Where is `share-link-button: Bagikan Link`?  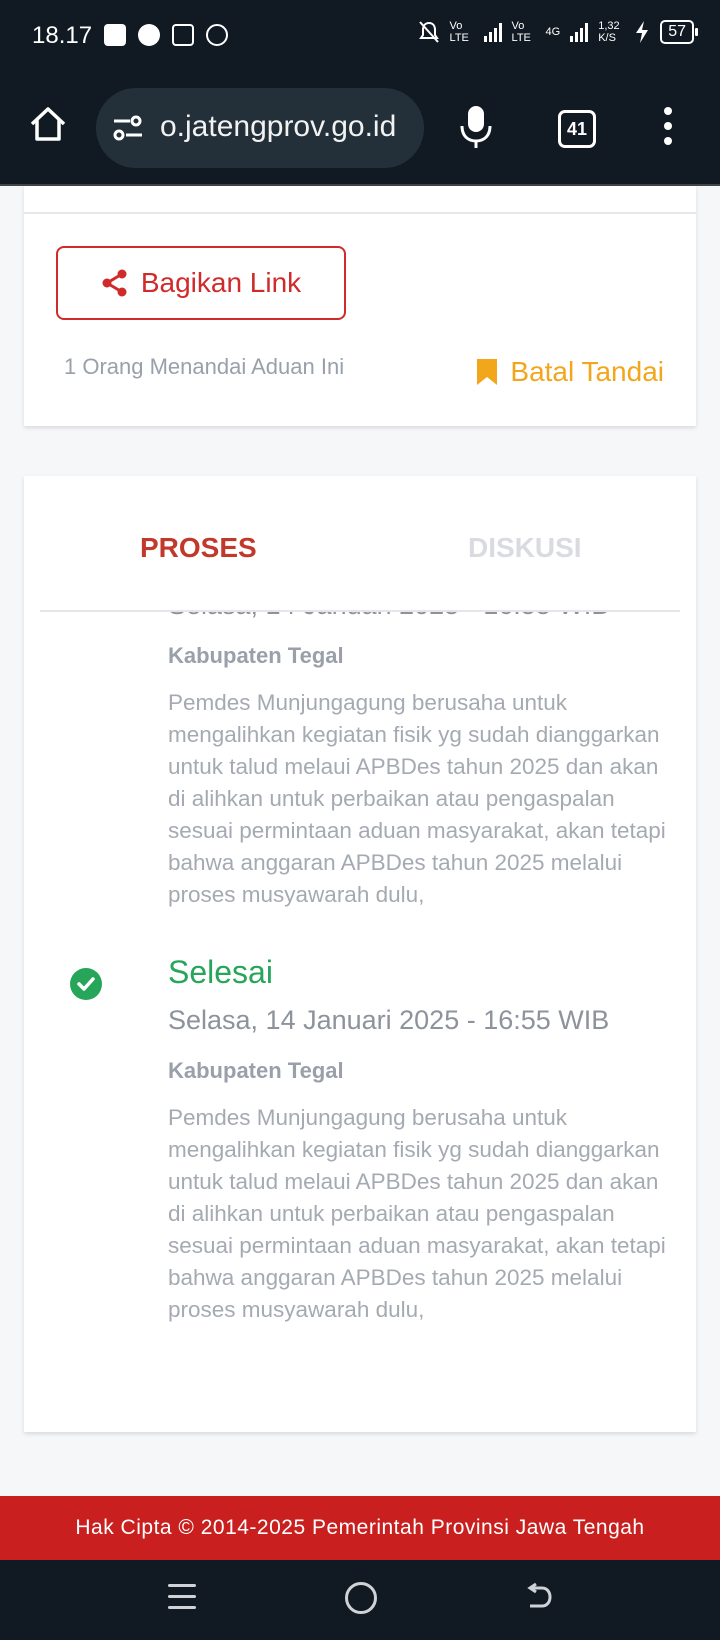 share-link-button: Bagikan Link is located at coordinates (201, 283).